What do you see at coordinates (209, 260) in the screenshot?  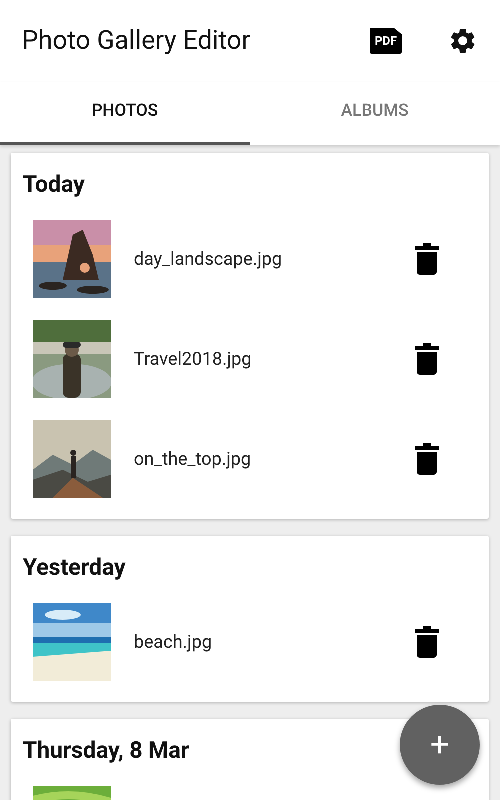 I see `file-name: day_landscape.jpg` at bounding box center [209, 260].